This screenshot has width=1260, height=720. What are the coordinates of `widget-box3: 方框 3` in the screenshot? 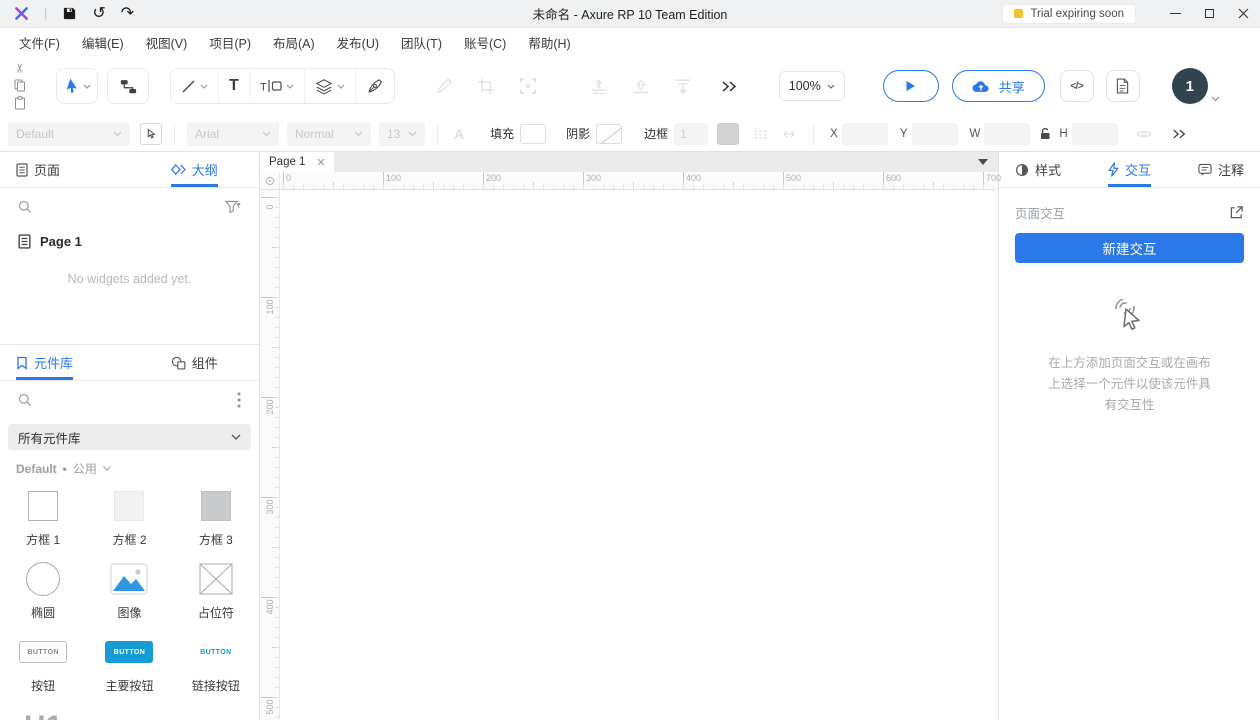 It's located at (216, 519).